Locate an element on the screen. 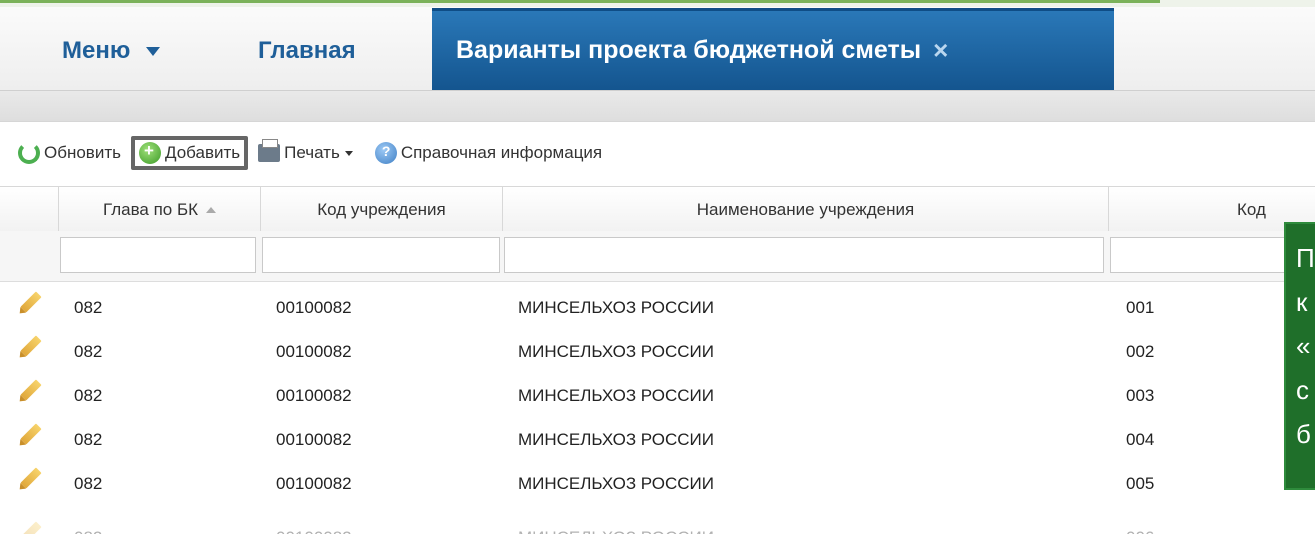 This screenshot has height=534, width=1315. sub-bar is located at coordinates (657, 106).